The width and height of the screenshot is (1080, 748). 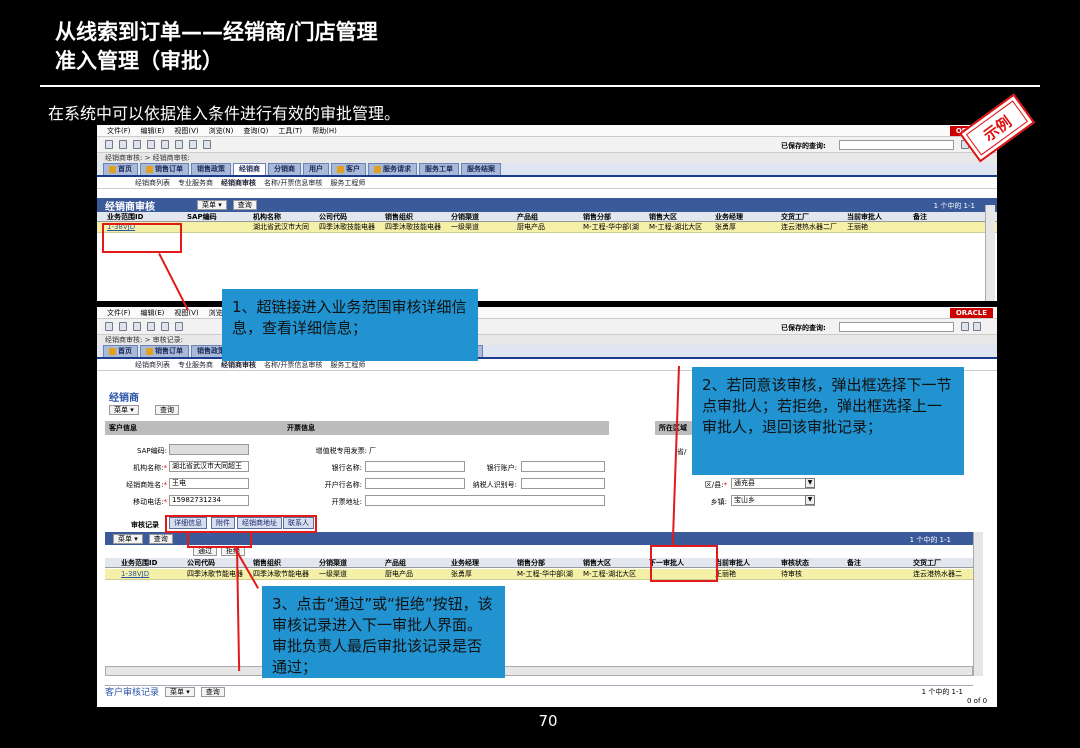 What do you see at coordinates (773, 500) in the screenshot?
I see `town-field: 宝山乡` at bounding box center [773, 500].